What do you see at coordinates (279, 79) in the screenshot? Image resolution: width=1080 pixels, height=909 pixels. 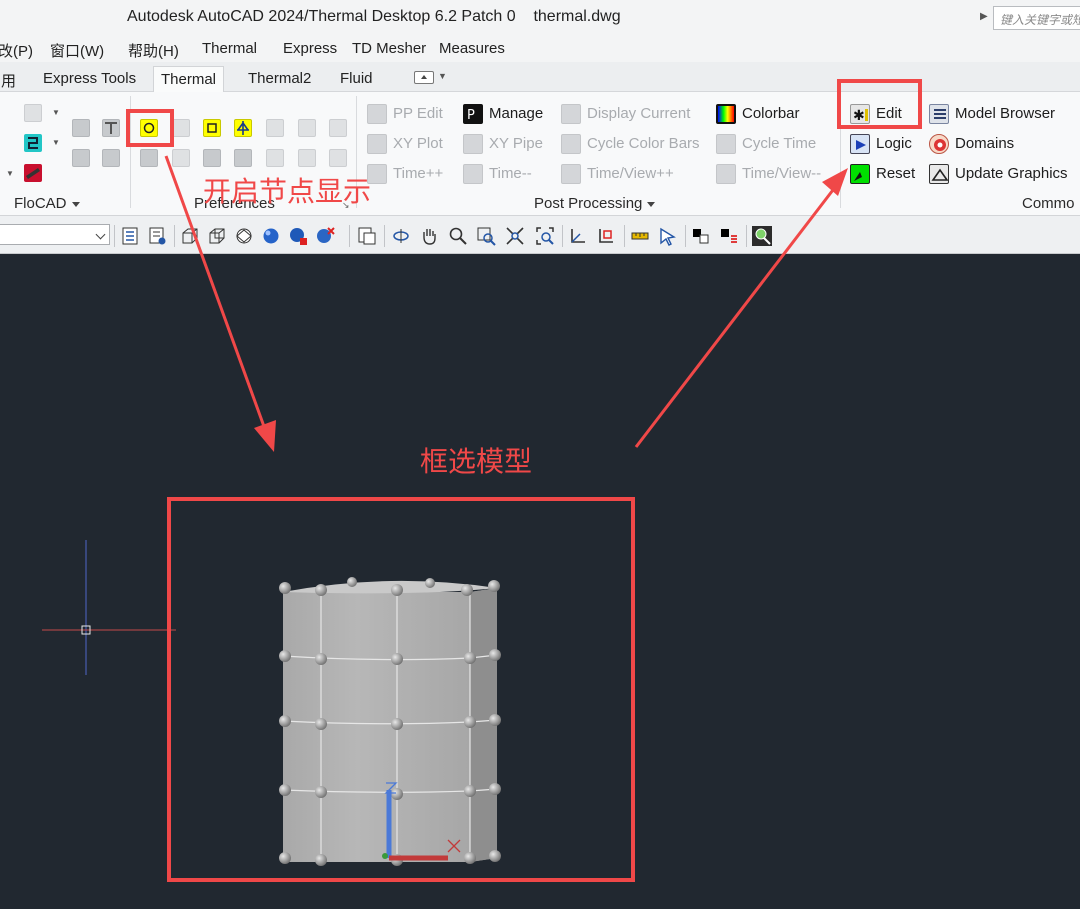 I see `tab-thermal2: Thermal2` at bounding box center [279, 79].